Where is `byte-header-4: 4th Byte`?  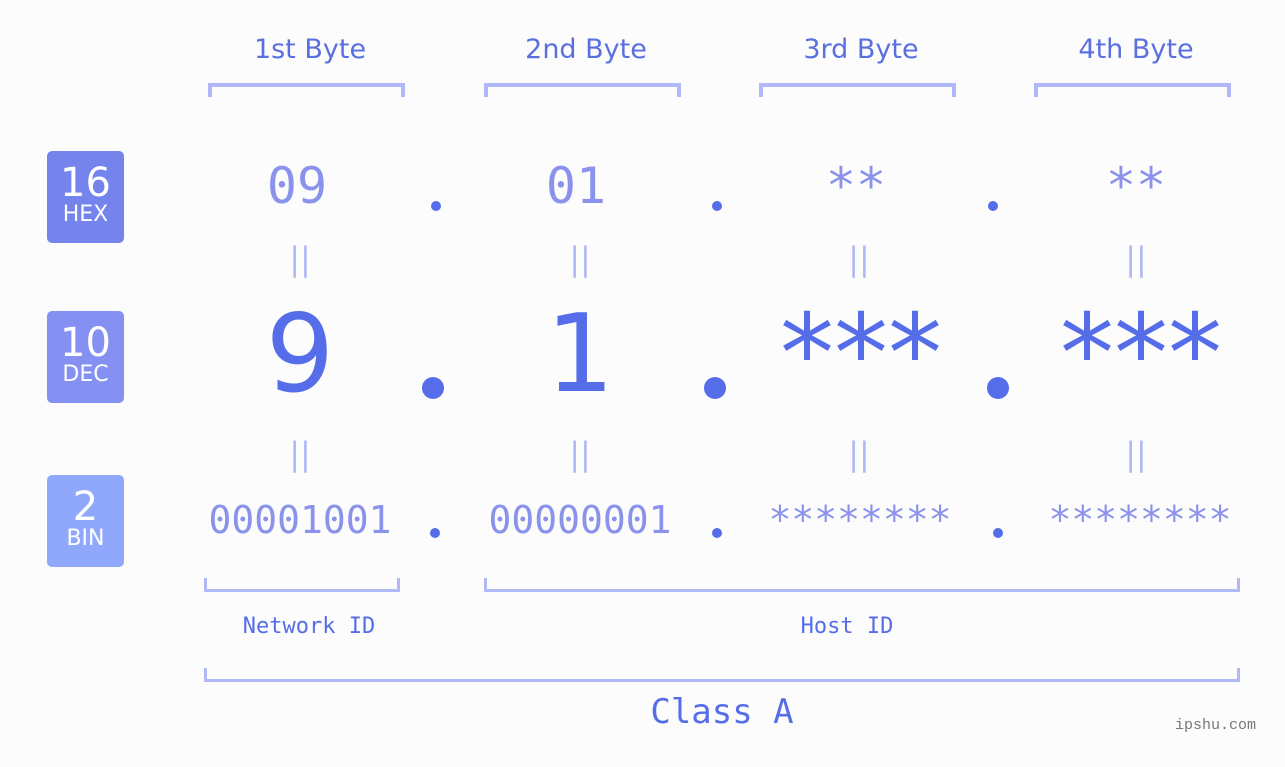 byte-header-4: 4th Byte is located at coordinates (1136, 49).